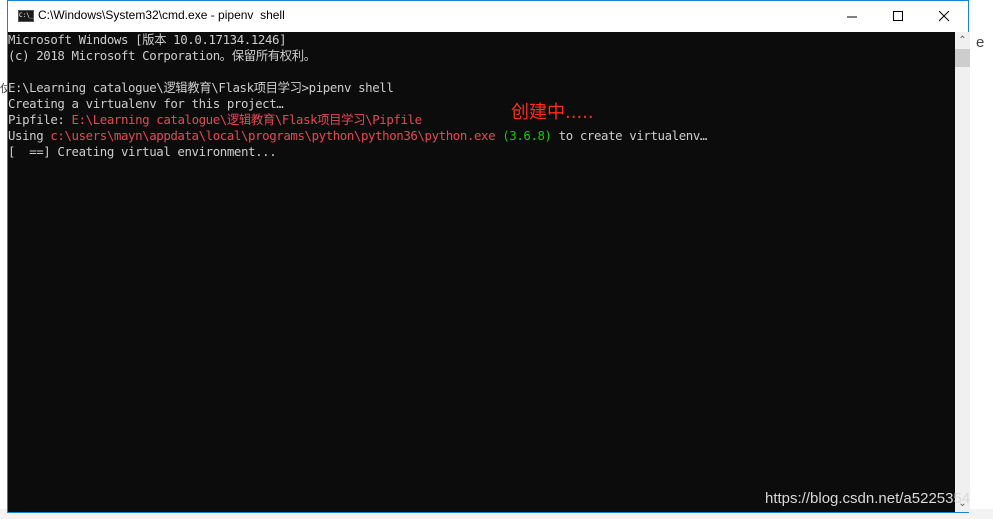 The image size is (993, 519). What do you see at coordinates (29, 135) in the screenshot?
I see `console-text-segment: Using` at bounding box center [29, 135].